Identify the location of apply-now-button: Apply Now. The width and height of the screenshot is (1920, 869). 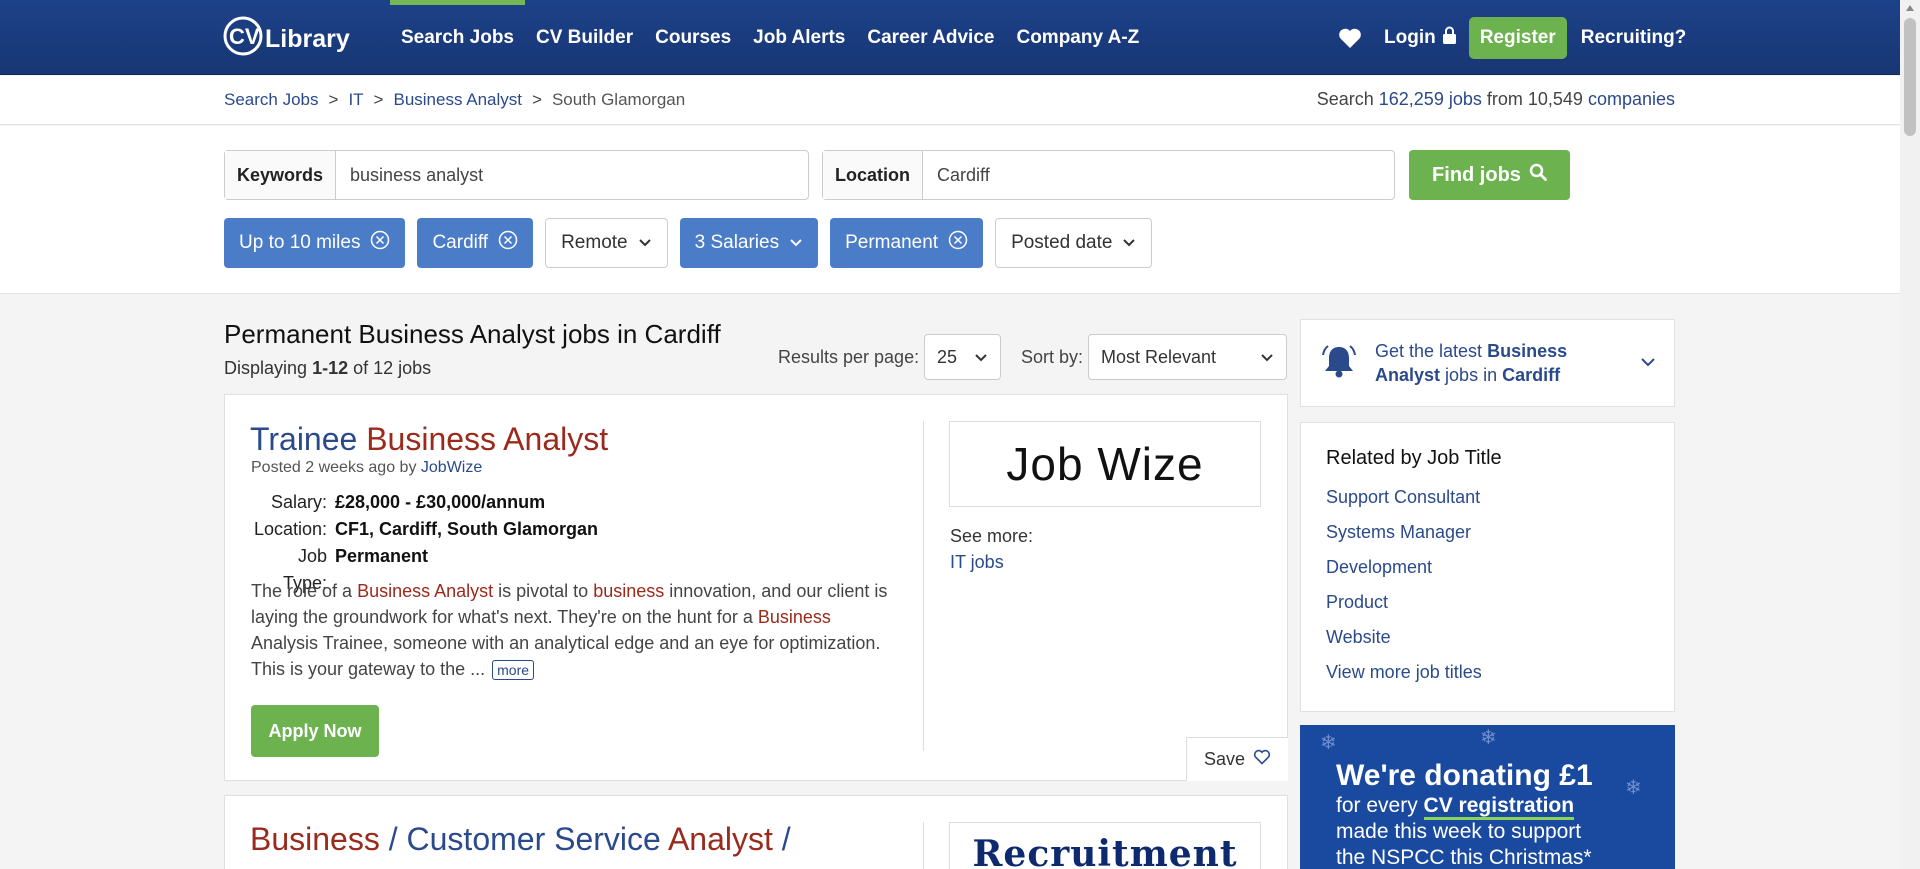
(315, 731).